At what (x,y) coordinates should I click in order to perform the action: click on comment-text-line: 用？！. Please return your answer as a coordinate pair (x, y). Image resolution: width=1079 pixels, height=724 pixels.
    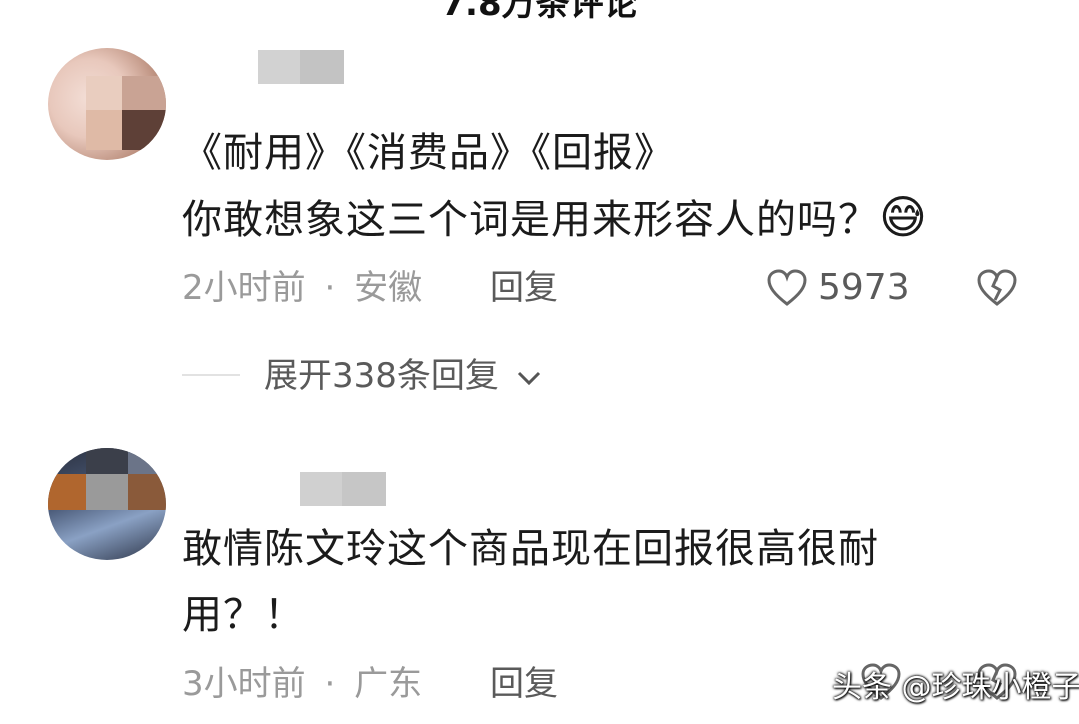
    Looking at the image, I should click on (243, 615).